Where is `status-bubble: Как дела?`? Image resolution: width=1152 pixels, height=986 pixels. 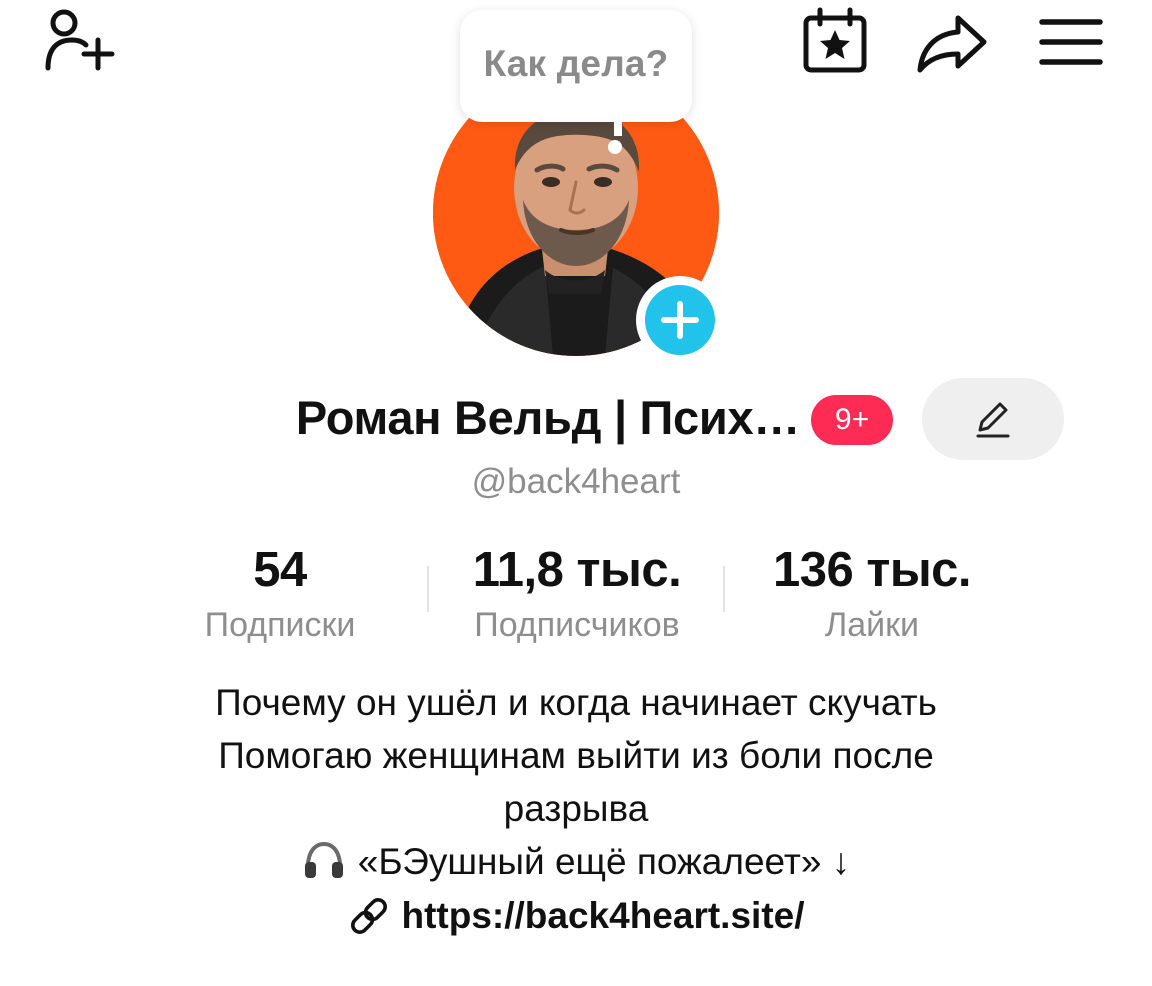
status-bubble: Как дела? is located at coordinates (576, 66).